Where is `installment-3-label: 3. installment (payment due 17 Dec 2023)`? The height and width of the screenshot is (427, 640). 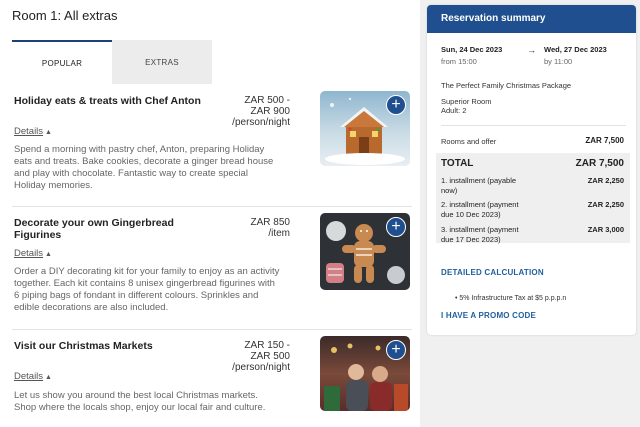 installment-3-label: 3. installment (payment due 17 Dec 2023) is located at coordinates (496, 235).